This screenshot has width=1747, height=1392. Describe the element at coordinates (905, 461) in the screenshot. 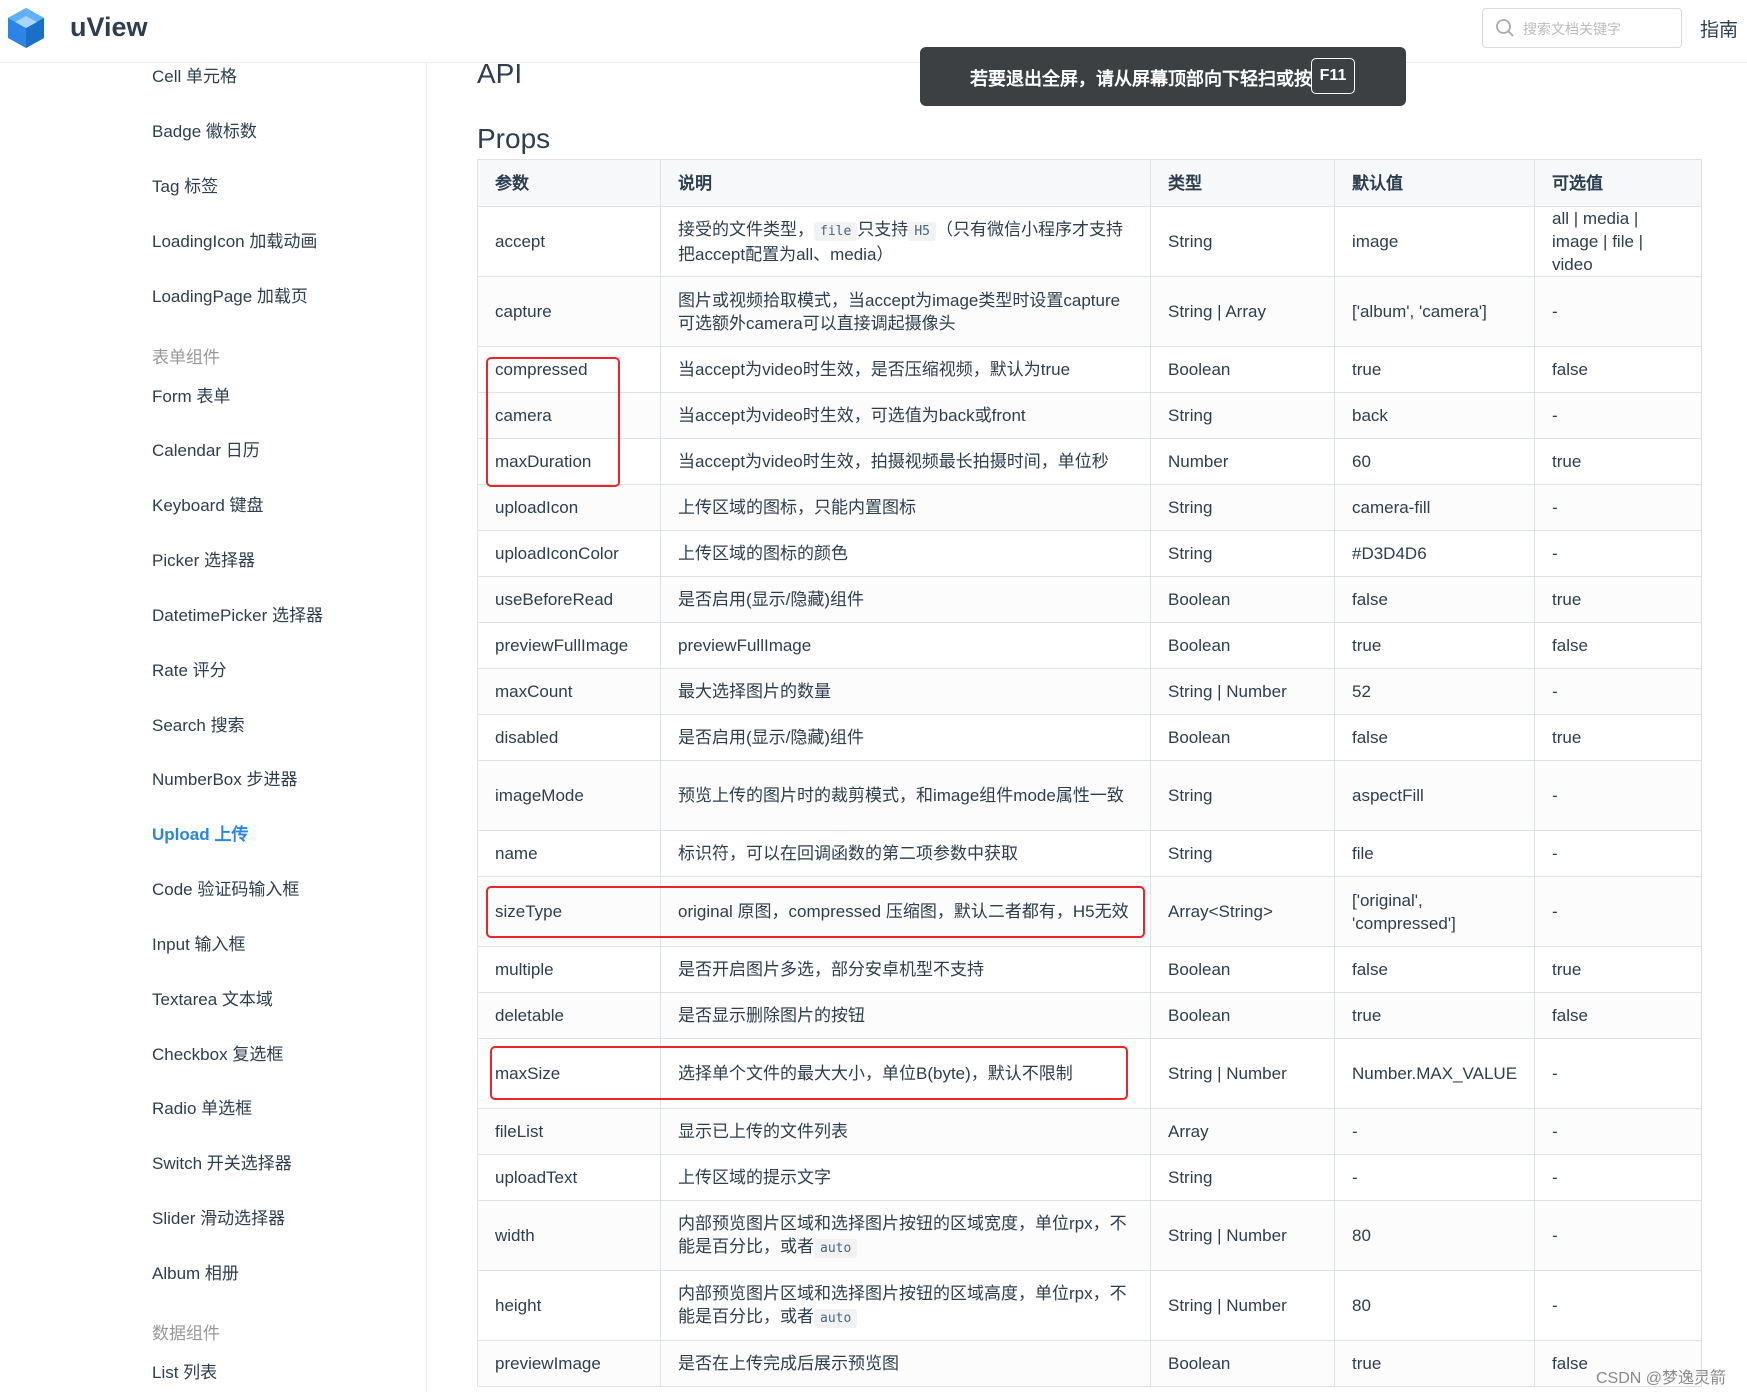

I see `cell-description: 当accept为video时生效，拍摄视频最长拍摄时间，单位秒` at that location.